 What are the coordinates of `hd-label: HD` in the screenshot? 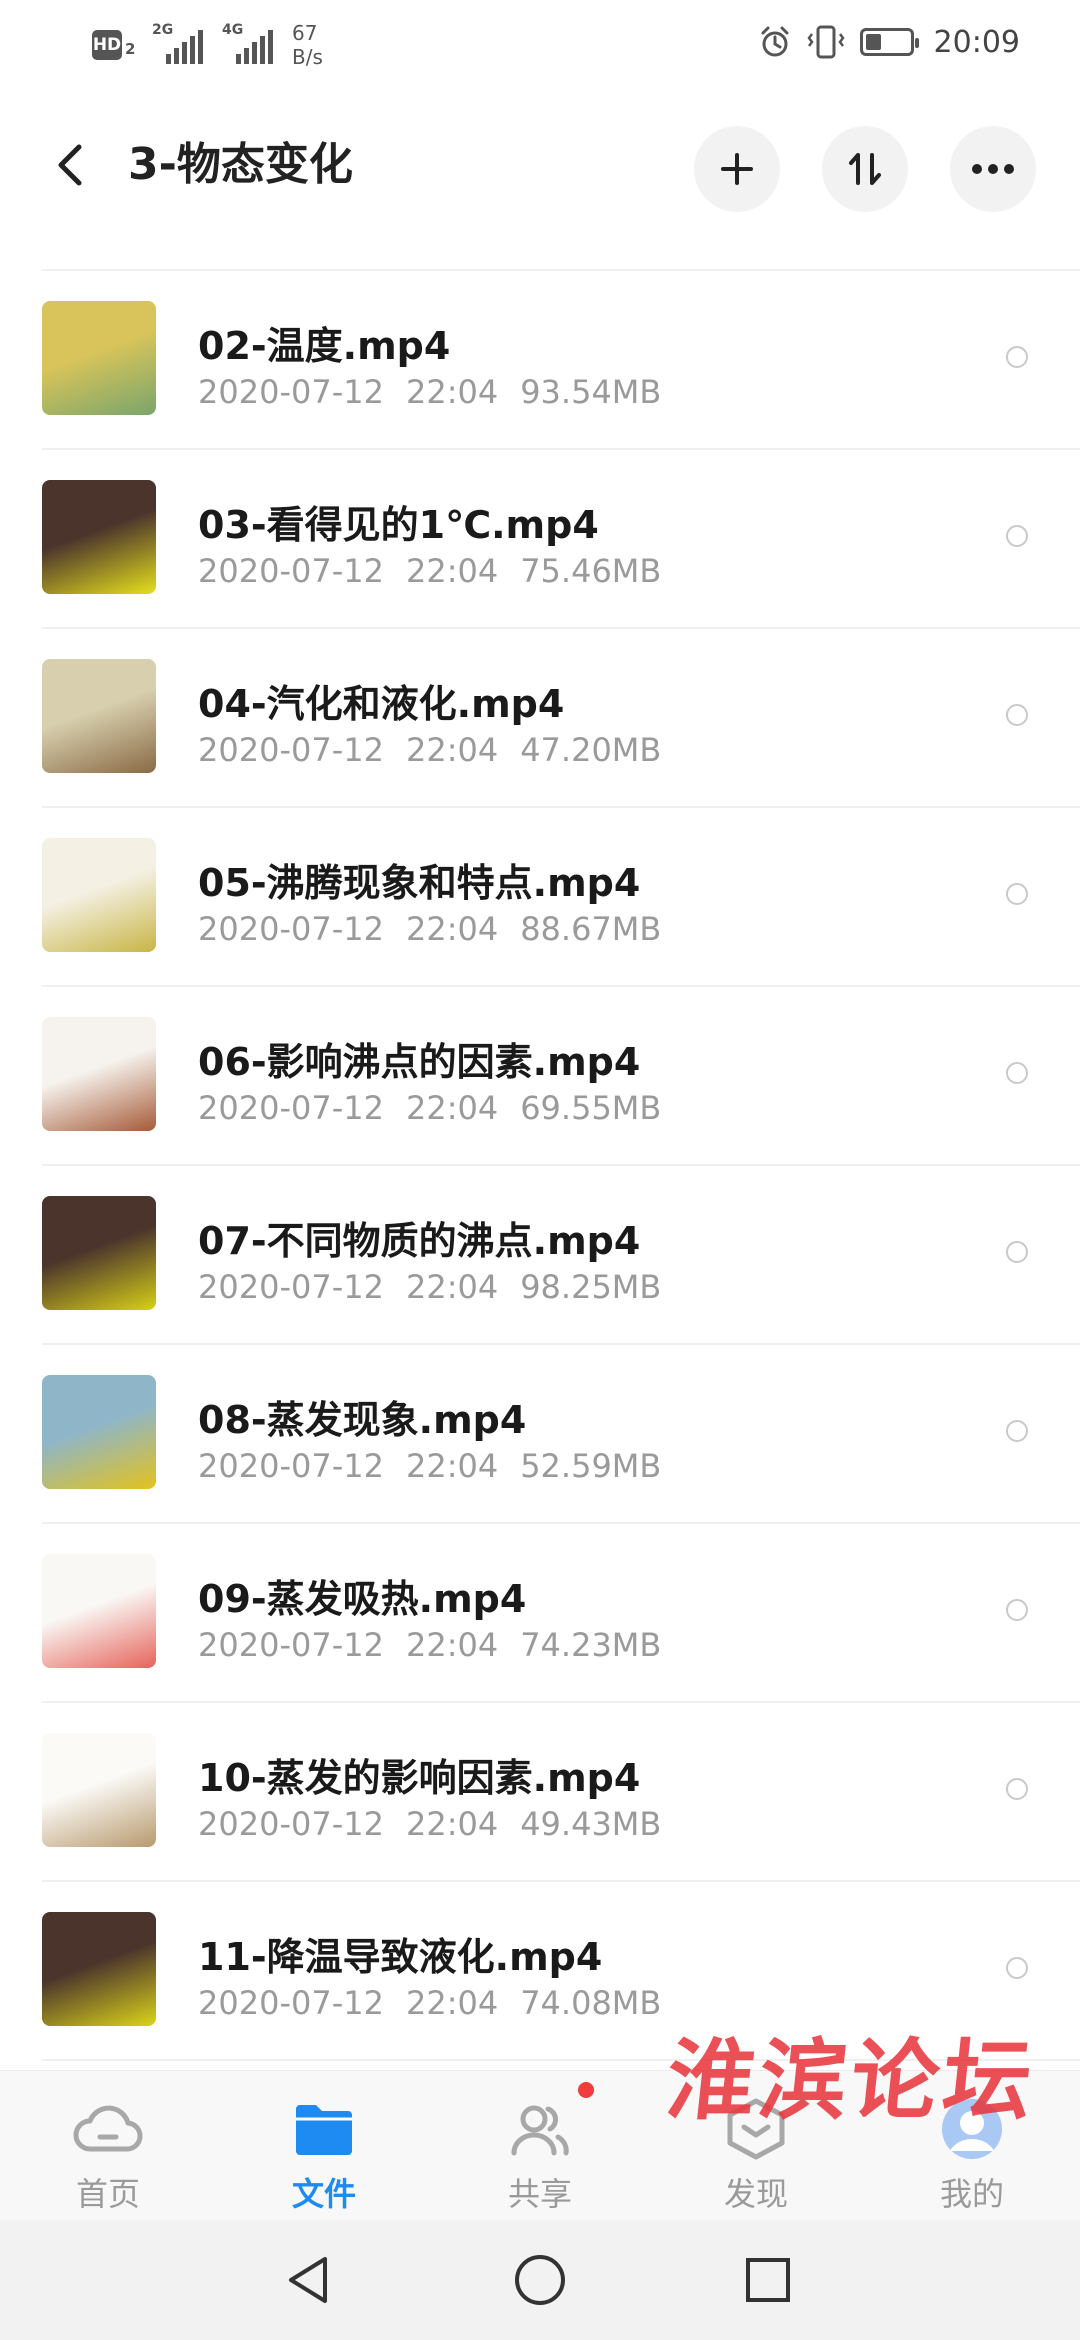 It's located at (107, 45).